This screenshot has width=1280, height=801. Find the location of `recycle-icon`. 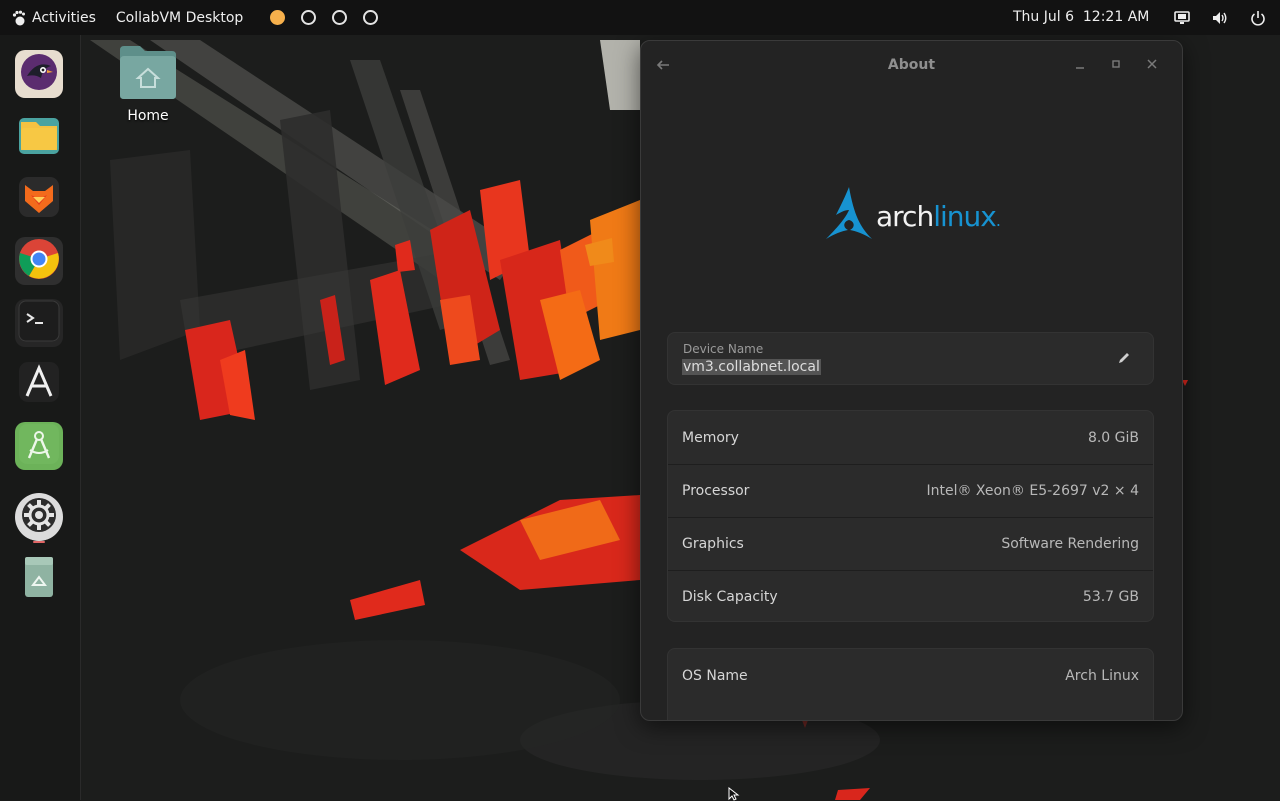

recycle-icon is located at coordinates (39, 579).